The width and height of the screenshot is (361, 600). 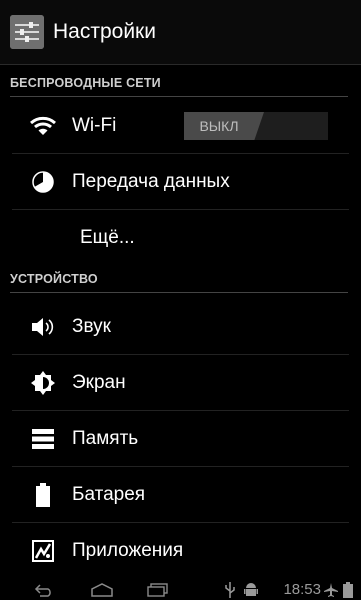 What do you see at coordinates (348, 590) in the screenshot?
I see `battery-status-icon` at bounding box center [348, 590].